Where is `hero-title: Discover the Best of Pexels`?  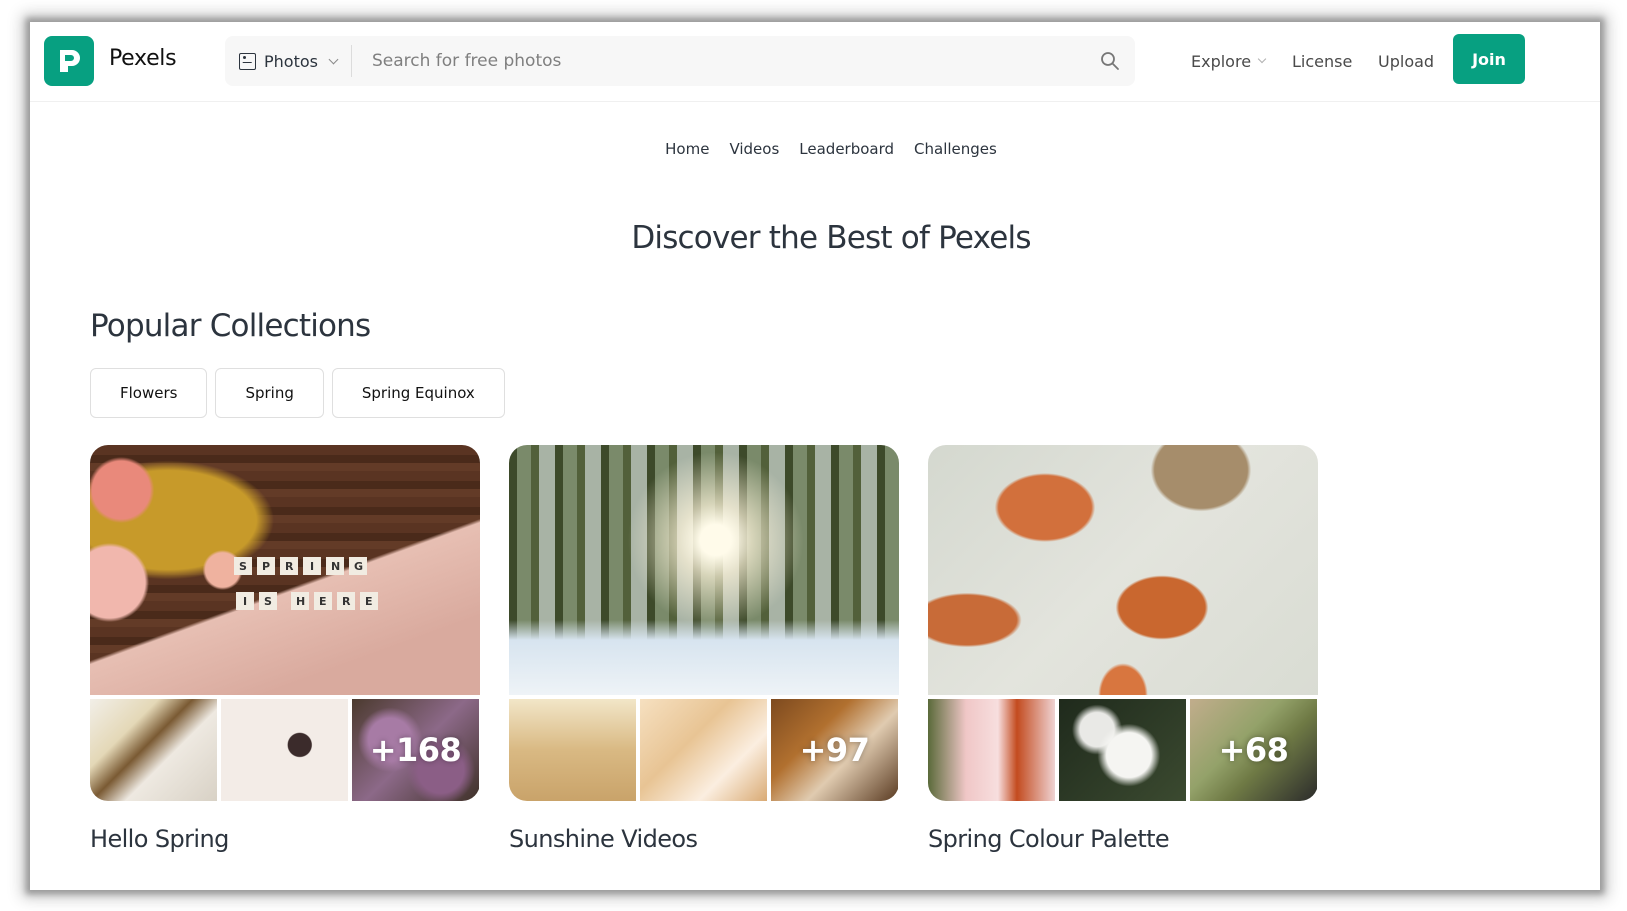 hero-title: Discover the Best of Pexels is located at coordinates (831, 238).